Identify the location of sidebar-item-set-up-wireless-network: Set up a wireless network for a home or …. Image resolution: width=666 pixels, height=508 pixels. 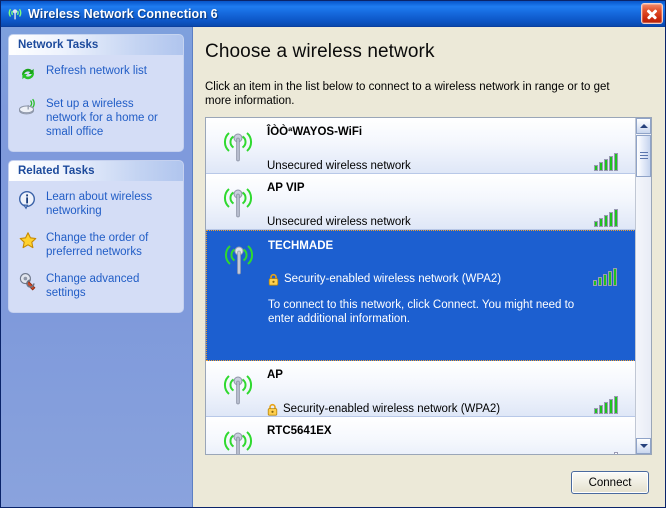
(96, 118).